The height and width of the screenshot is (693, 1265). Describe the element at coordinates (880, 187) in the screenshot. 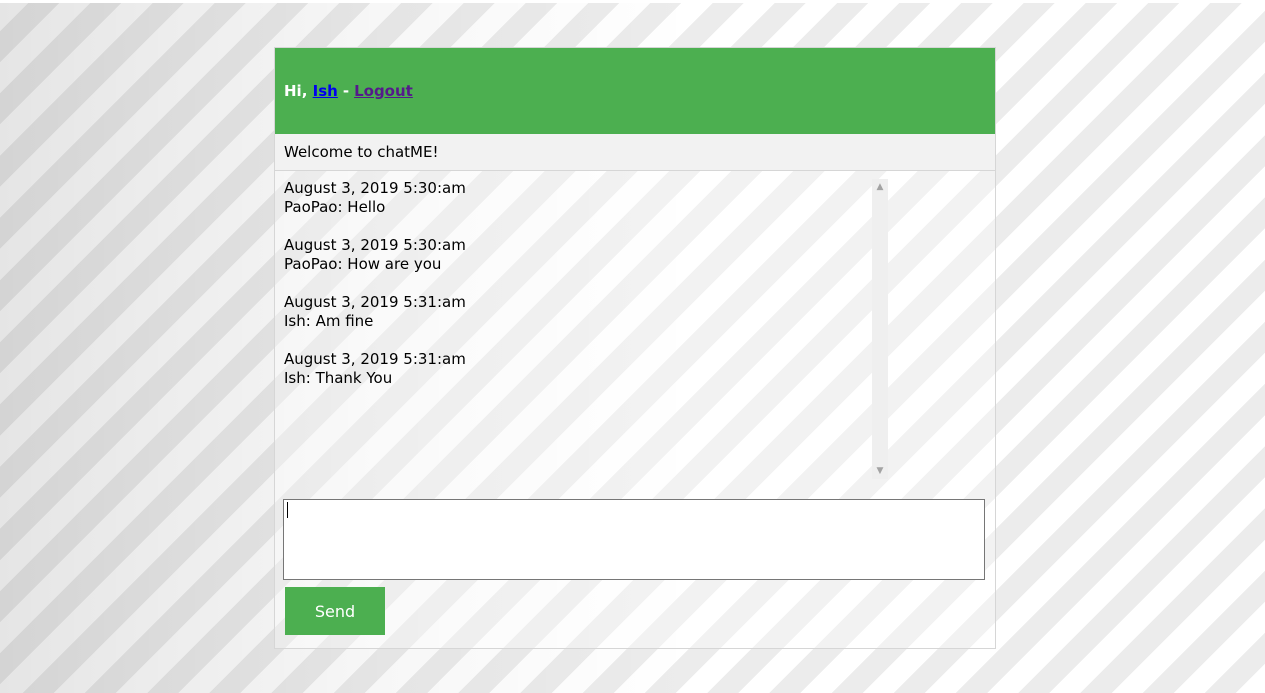

I see `chevron-up-icon: ▲` at that location.